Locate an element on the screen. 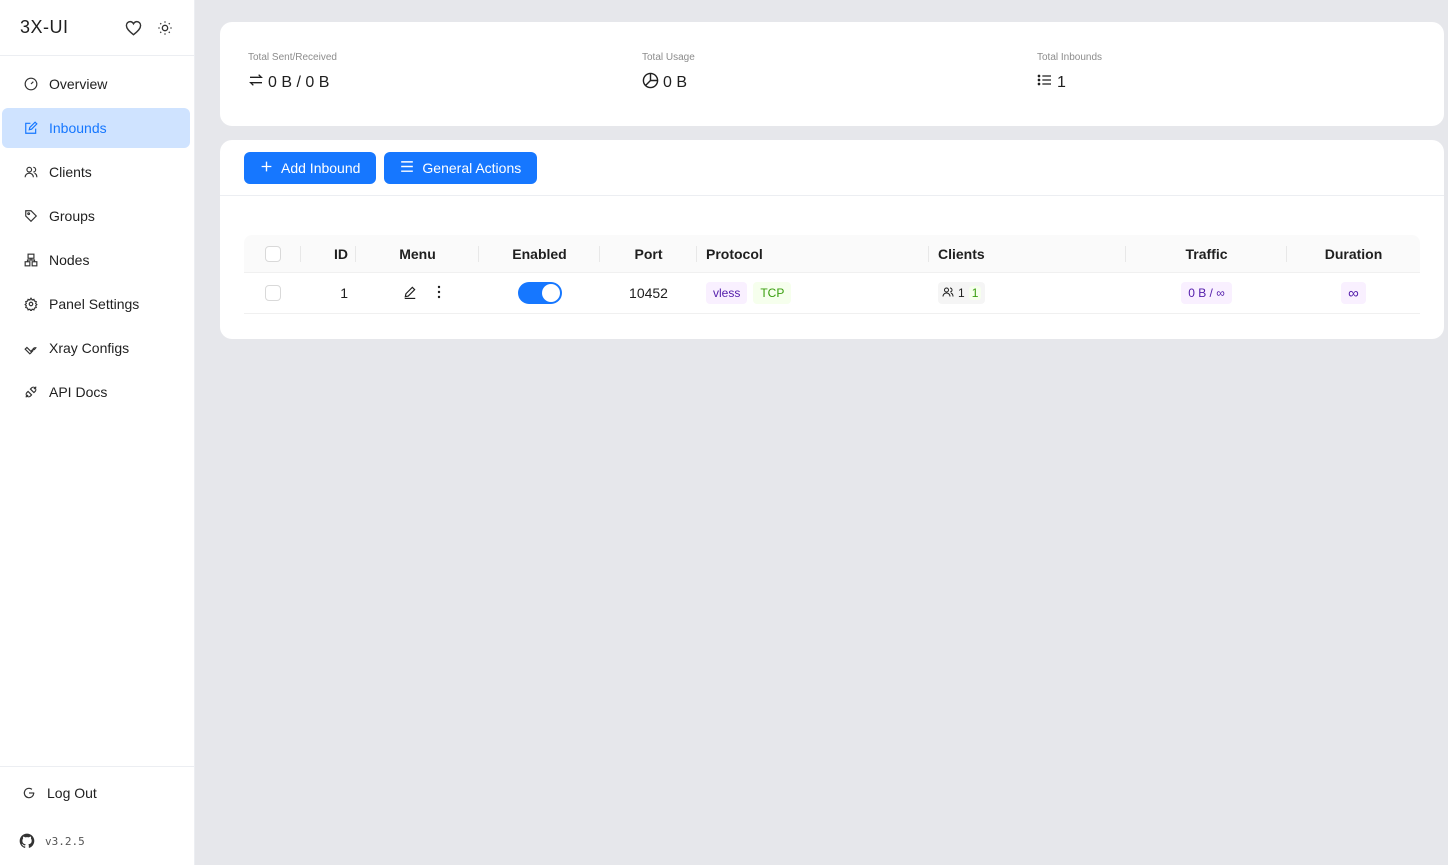 The width and height of the screenshot is (1448, 865). traffic-tag: 0 B / ∞ is located at coordinates (1206, 293).